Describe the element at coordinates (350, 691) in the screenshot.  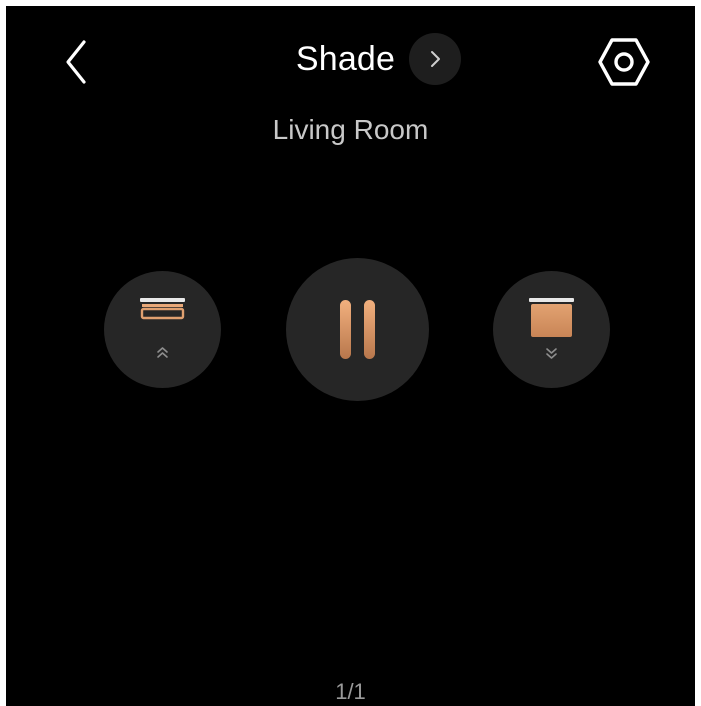
I see `page-indicator: 1/1` at that location.